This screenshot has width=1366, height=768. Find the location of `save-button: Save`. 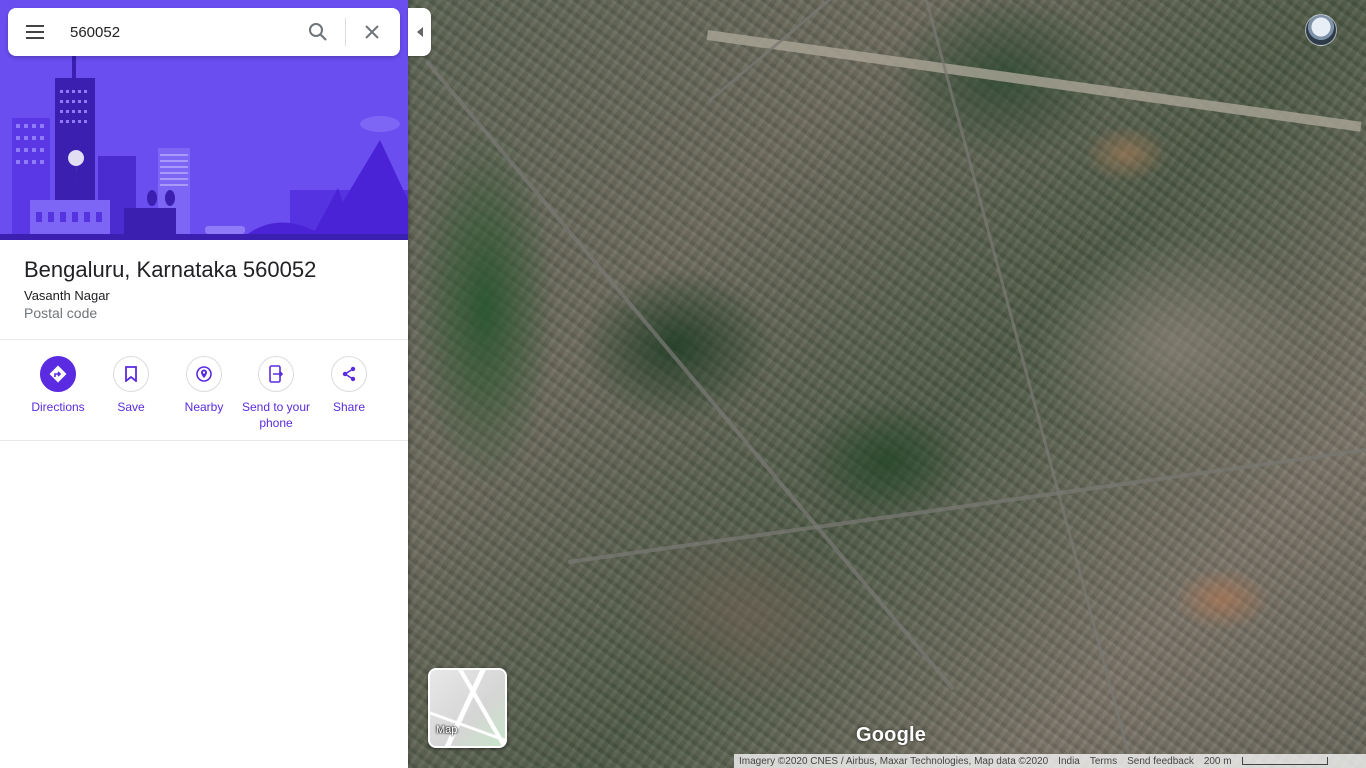

save-button: Save is located at coordinates (131, 385).